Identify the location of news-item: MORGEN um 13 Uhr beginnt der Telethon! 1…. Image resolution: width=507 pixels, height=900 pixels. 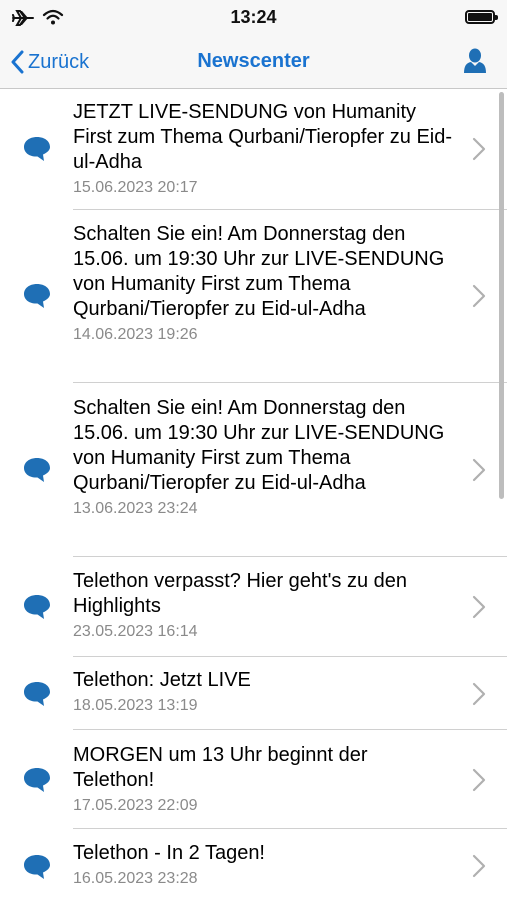
(253, 779).